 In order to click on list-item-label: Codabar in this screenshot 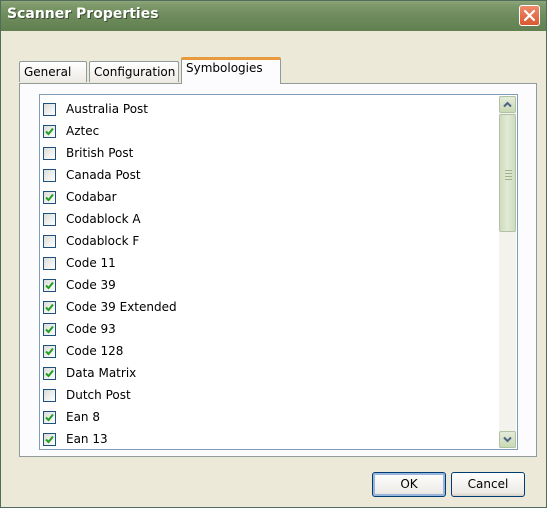, I will do `click(91, 197)`.